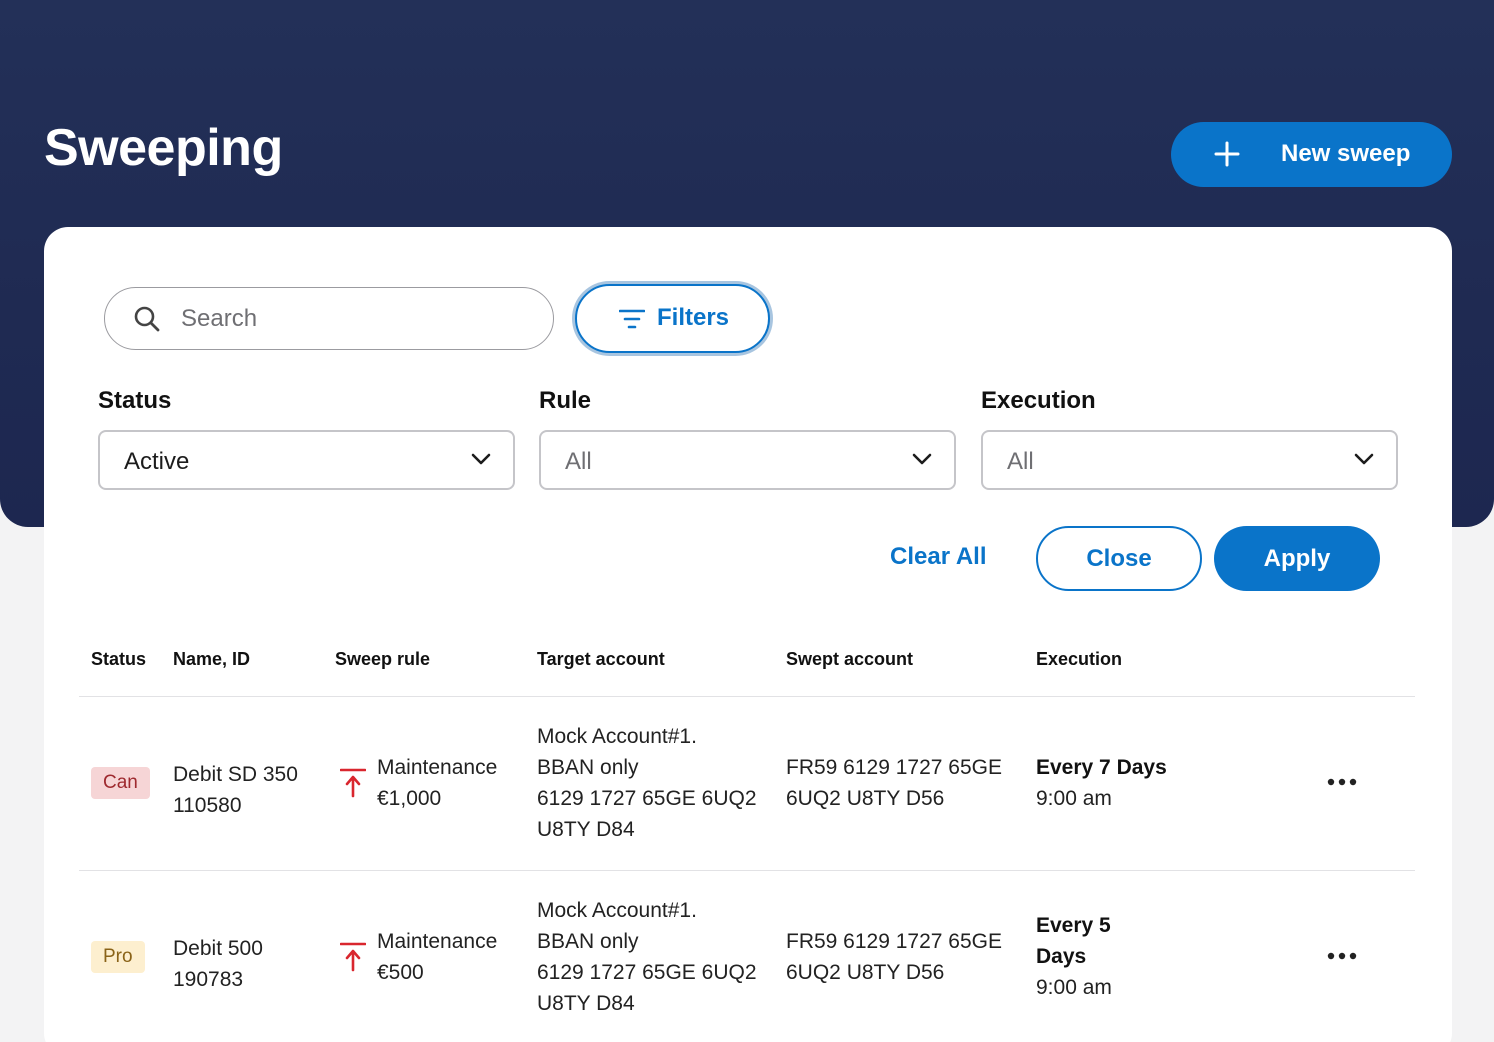 The width and height of the screenshot is (1494, 1042). Describe the element at coordinates (1038, 400) in the screenshot. I see `execution-filter-label: Execution` at that location.